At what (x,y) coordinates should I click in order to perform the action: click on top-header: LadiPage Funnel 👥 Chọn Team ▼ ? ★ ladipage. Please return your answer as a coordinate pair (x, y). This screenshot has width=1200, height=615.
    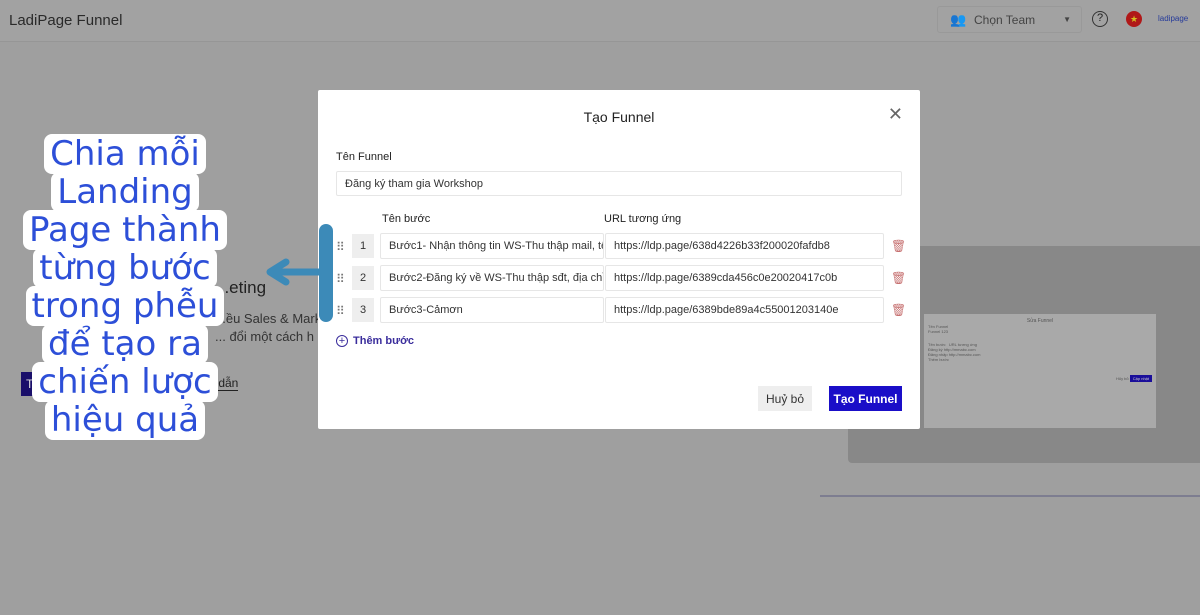
    Looking at the image, I should click on (600, 21).